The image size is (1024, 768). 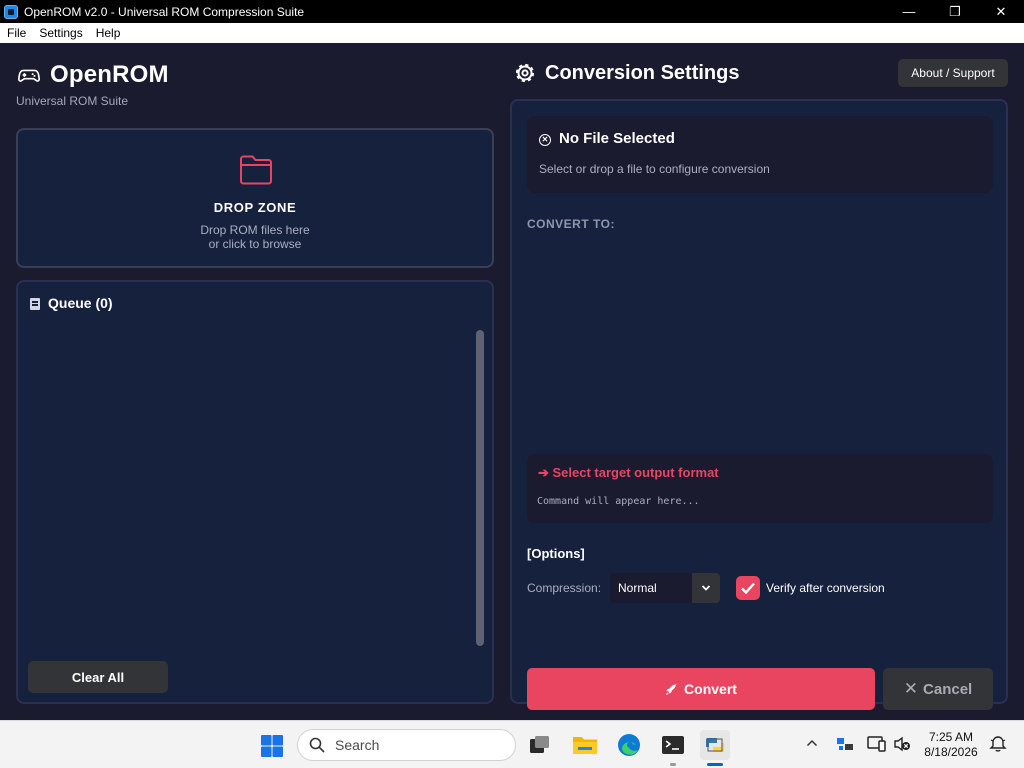 I want to click on window-controls: — ❐ ✕, so click(x=955, y=11).